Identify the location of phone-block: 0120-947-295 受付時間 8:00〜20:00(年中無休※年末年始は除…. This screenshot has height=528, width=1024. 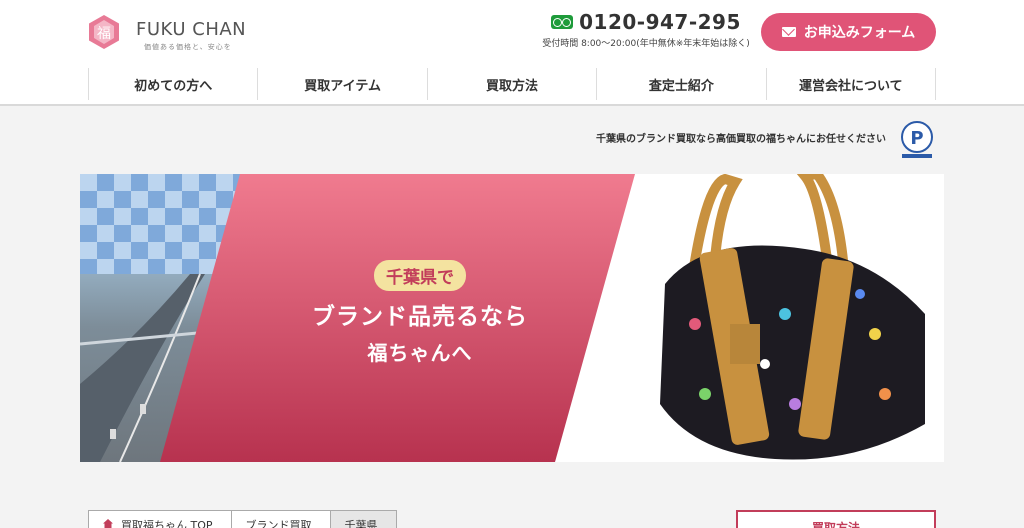
(646, 29).